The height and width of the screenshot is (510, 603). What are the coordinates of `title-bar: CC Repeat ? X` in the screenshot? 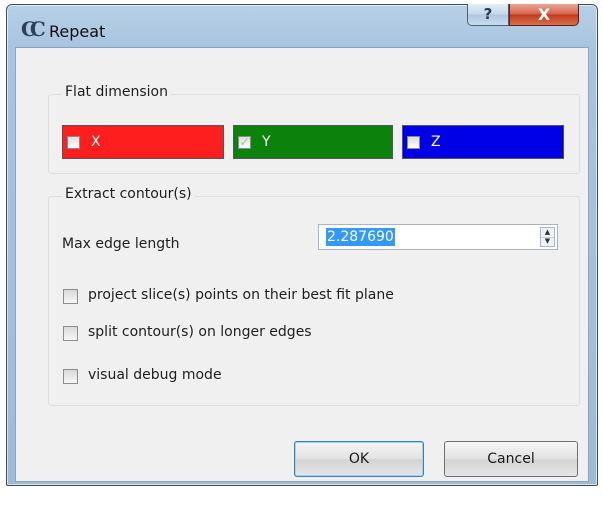 It's located at (302, 26).